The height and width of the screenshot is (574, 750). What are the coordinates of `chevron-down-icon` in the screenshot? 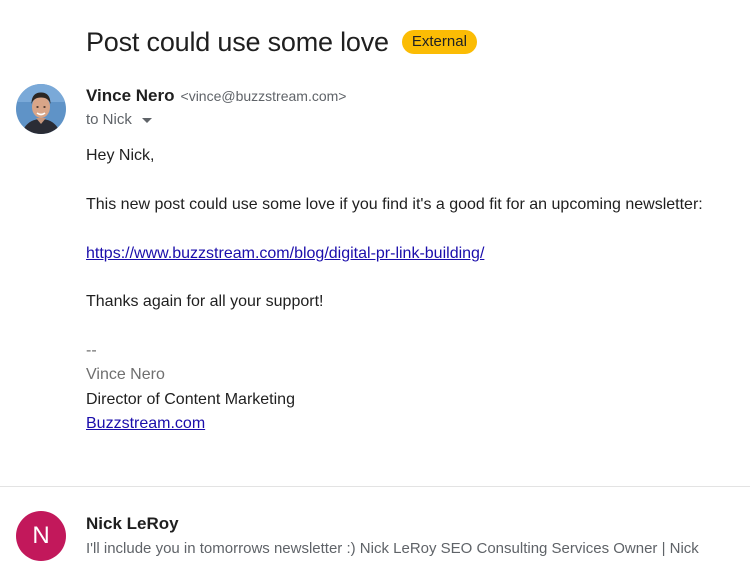 It's located at (146, 120).